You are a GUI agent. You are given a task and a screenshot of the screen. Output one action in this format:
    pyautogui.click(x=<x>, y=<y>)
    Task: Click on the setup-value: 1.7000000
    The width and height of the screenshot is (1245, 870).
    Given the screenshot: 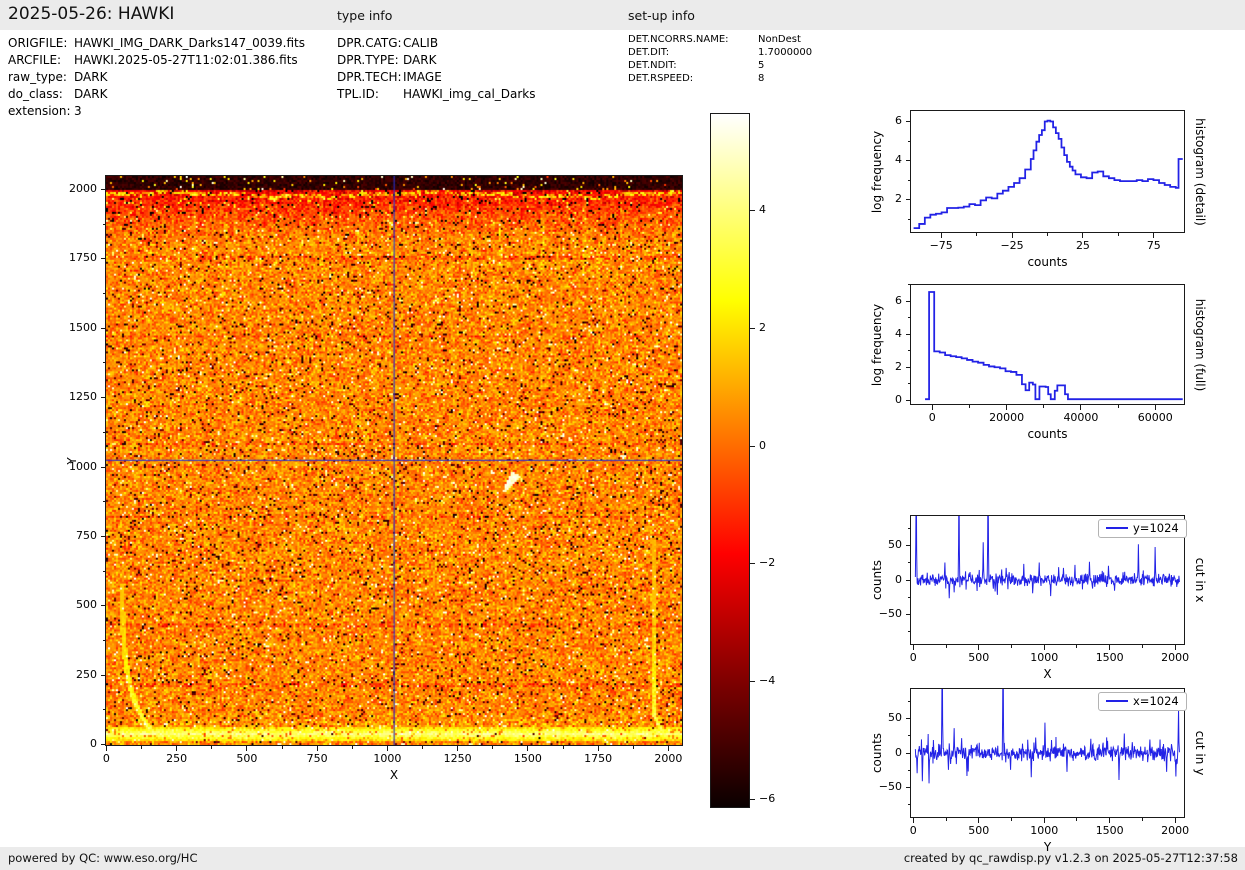 What is the action you would take?
    pyautogui.click(x=785, y=52)
    